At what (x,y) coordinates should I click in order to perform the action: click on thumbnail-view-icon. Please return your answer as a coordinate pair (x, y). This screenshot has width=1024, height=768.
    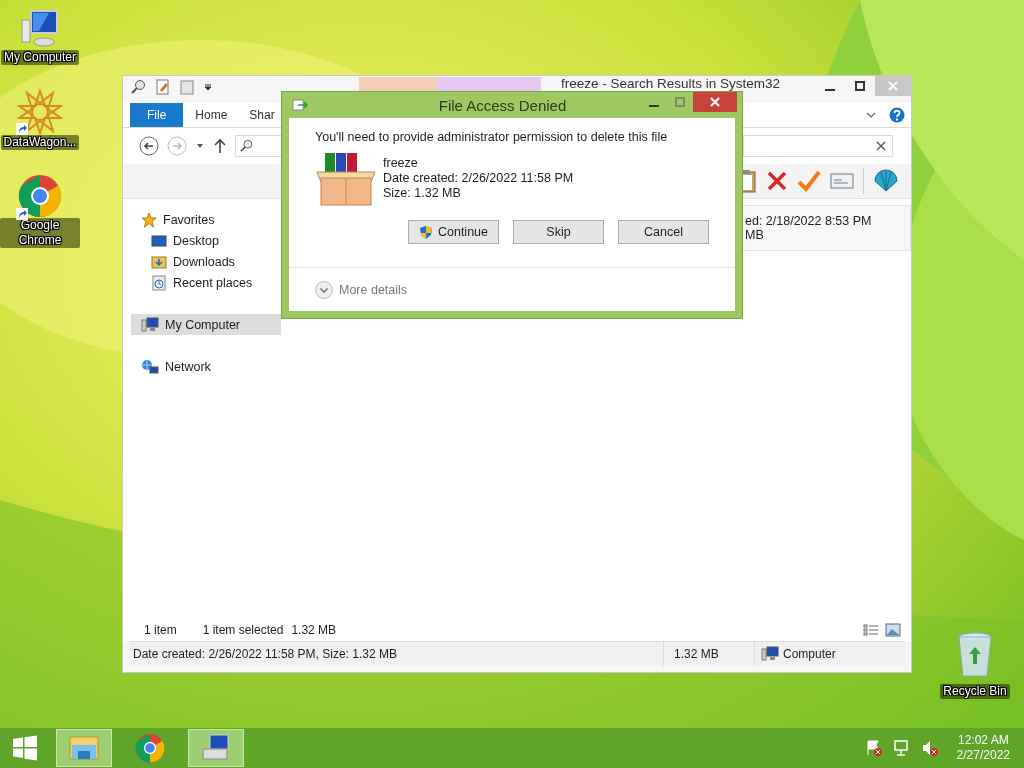
    Looking at the image, I should click on (893, 630).